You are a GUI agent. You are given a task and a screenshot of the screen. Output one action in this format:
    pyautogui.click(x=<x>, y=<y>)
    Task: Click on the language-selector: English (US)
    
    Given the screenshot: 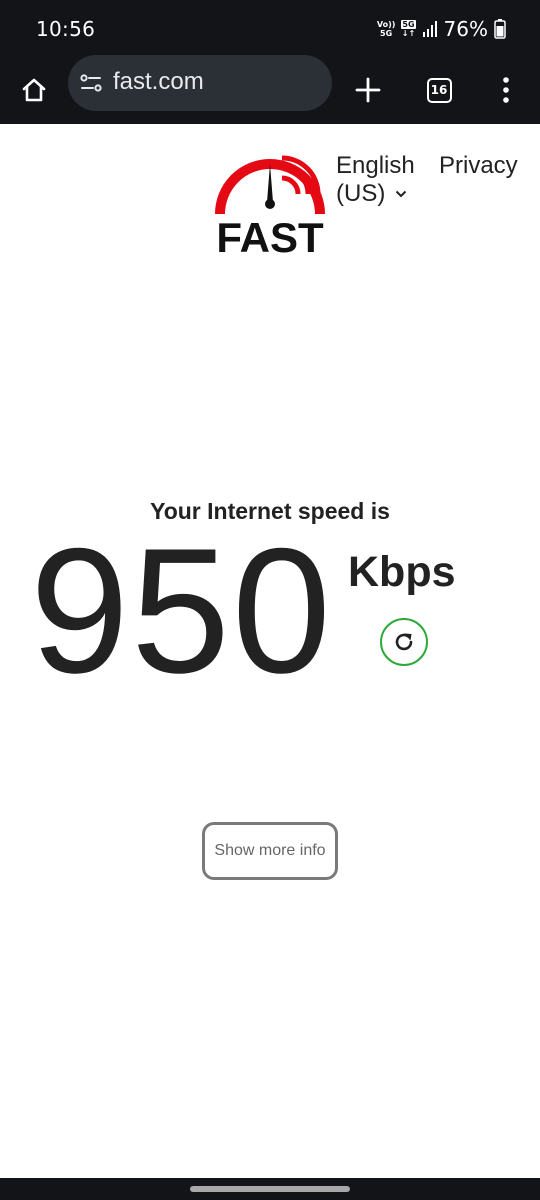 What is the action you would take?
    pyautogui.click(x=375, y=180)
    